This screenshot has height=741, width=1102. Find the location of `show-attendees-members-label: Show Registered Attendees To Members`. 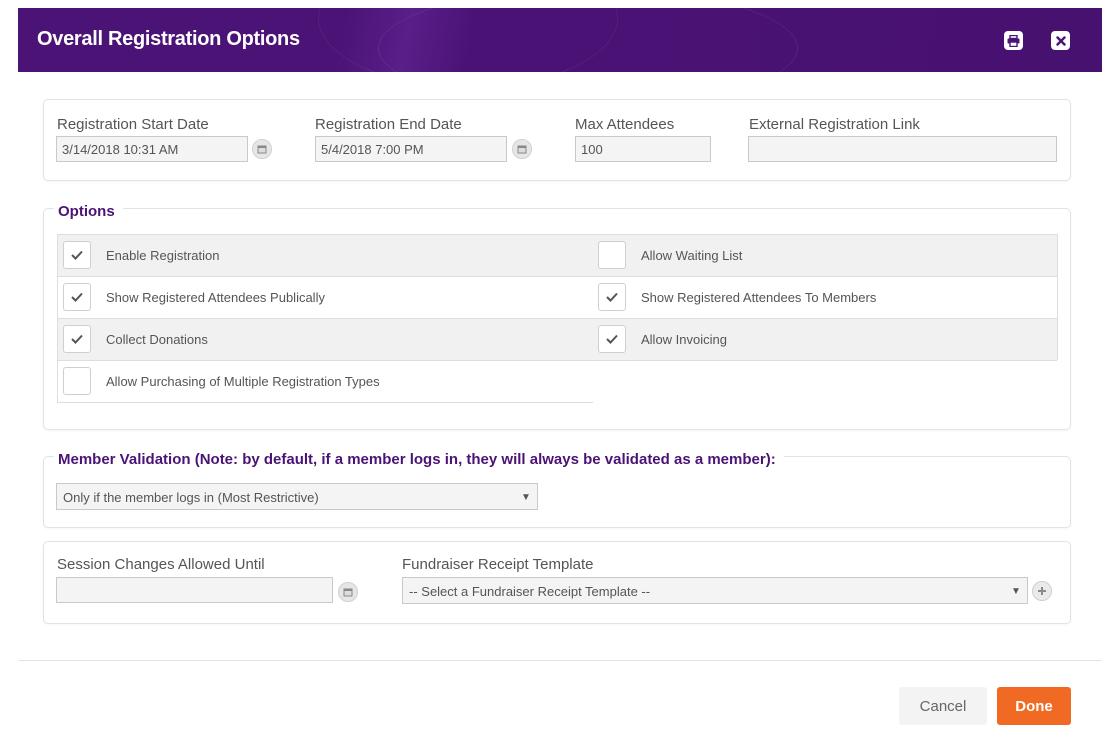

show-attendees-members-label: Show Registered Attendees To Members is located at coordinates (759, 297).